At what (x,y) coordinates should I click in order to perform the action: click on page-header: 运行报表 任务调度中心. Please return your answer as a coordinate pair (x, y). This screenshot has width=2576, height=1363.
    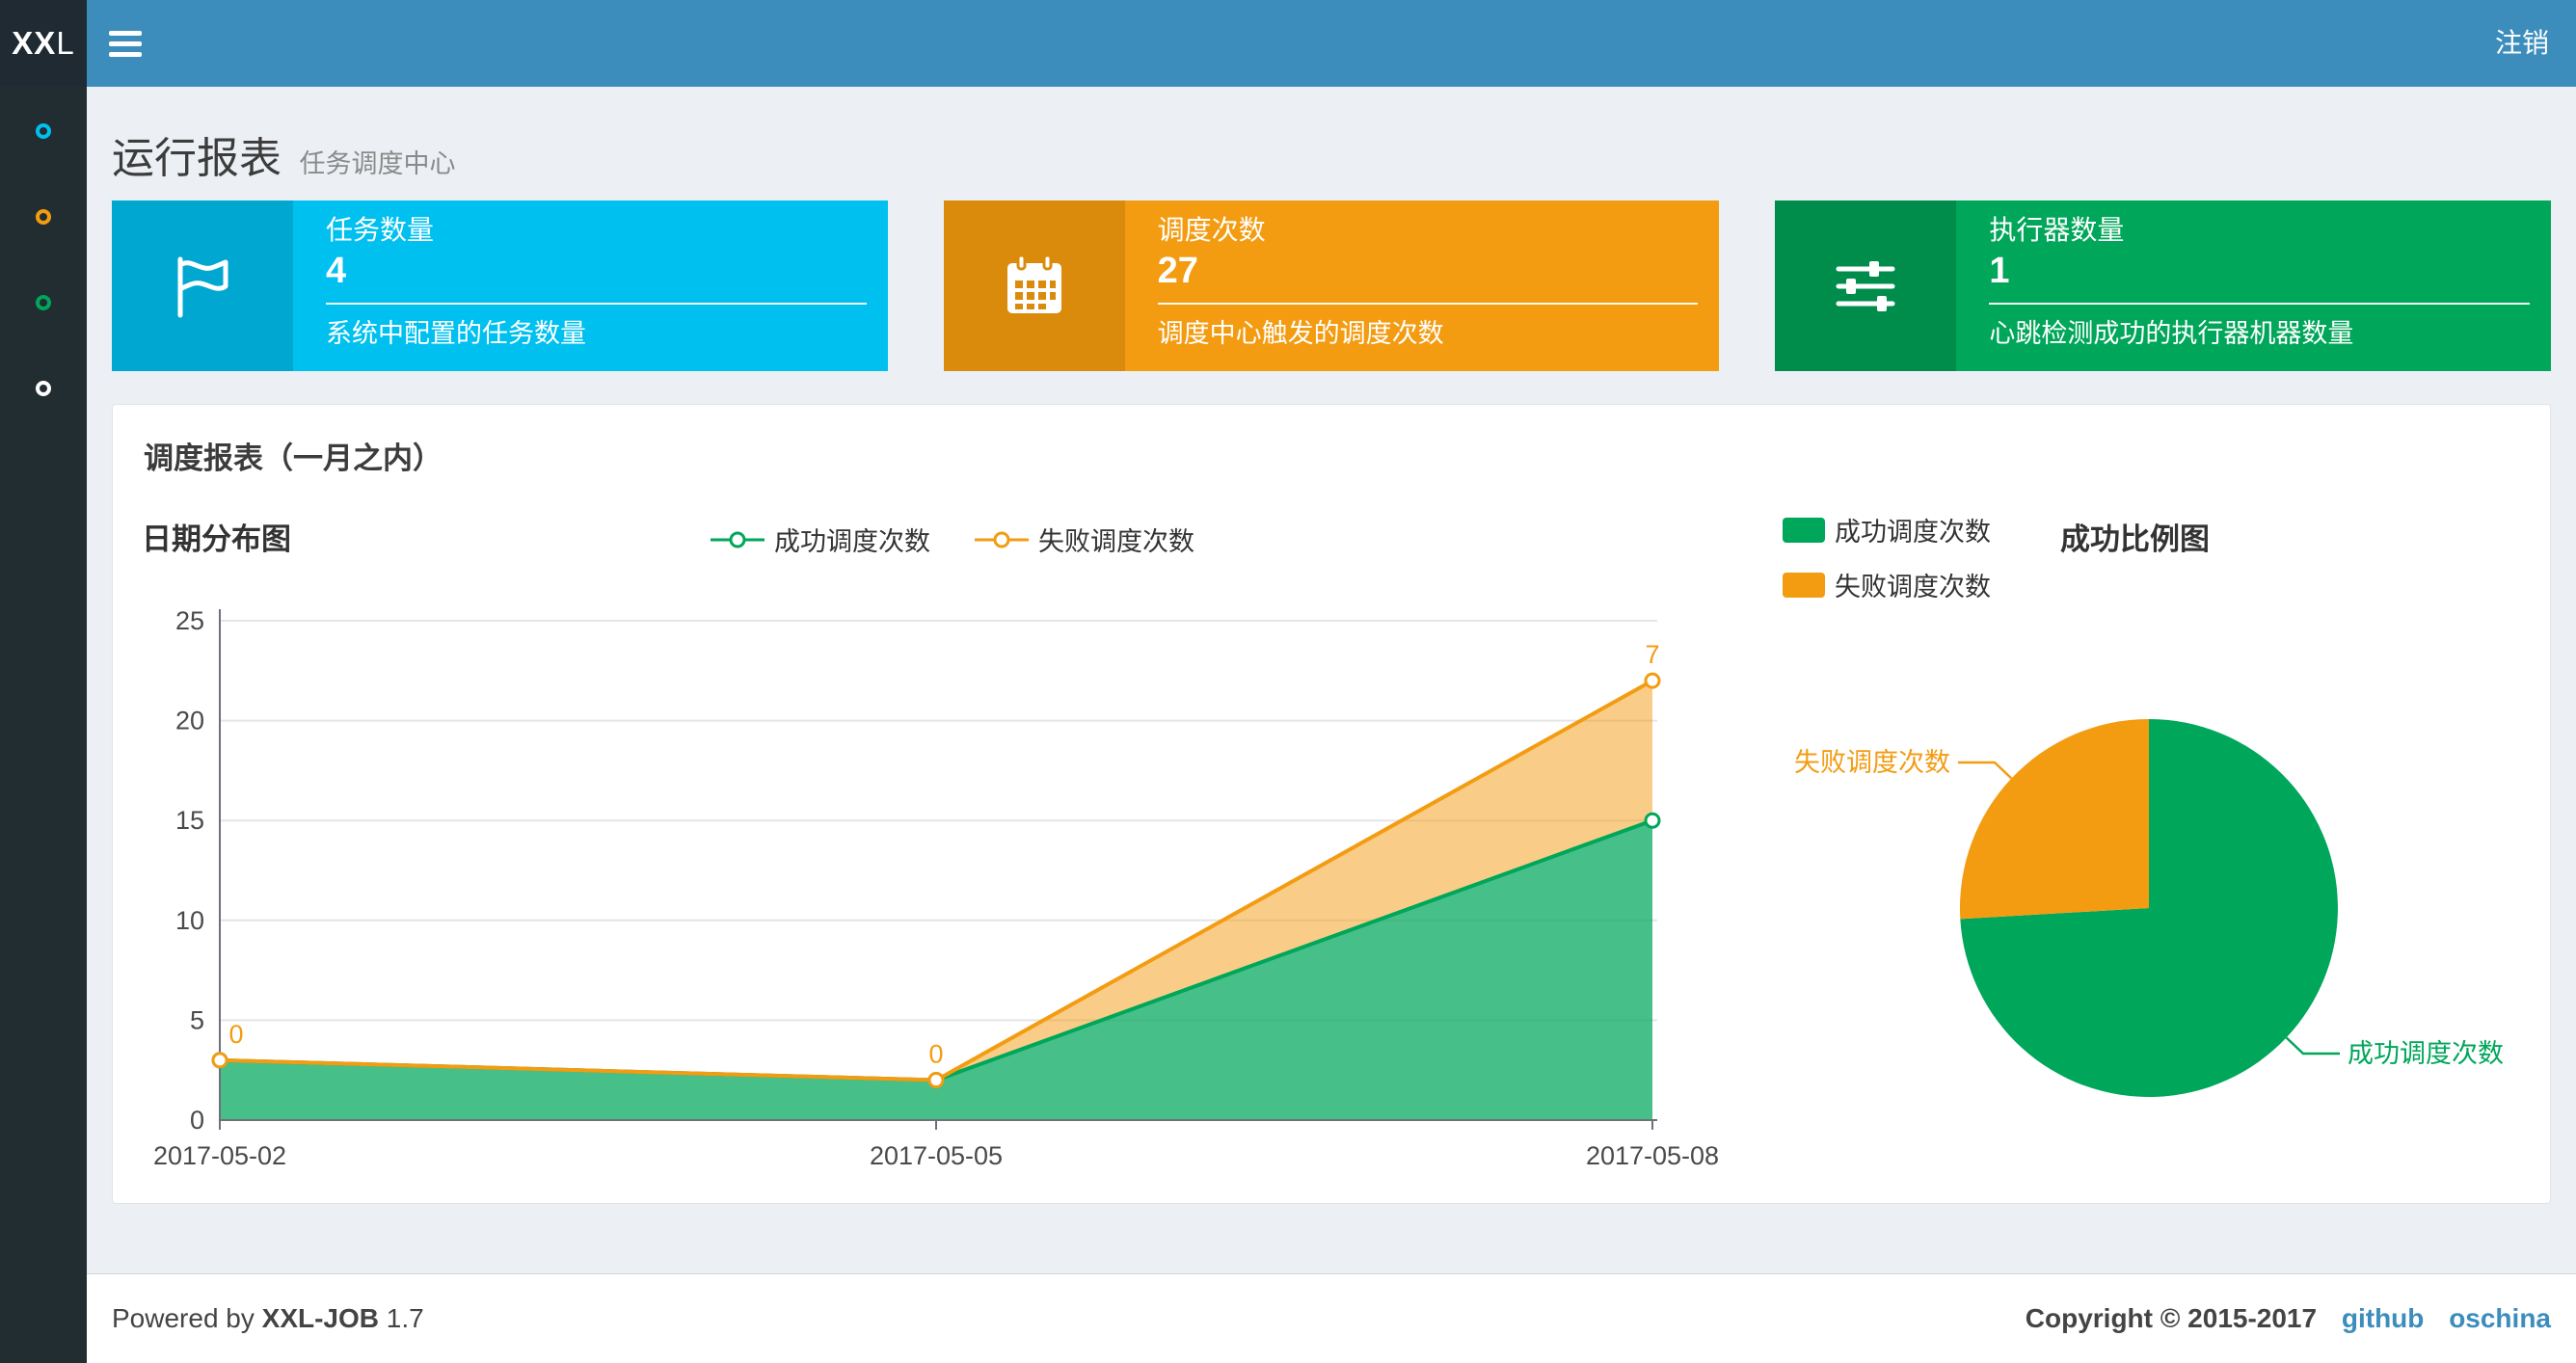
    Looking at the image, I should click on (284, 154).